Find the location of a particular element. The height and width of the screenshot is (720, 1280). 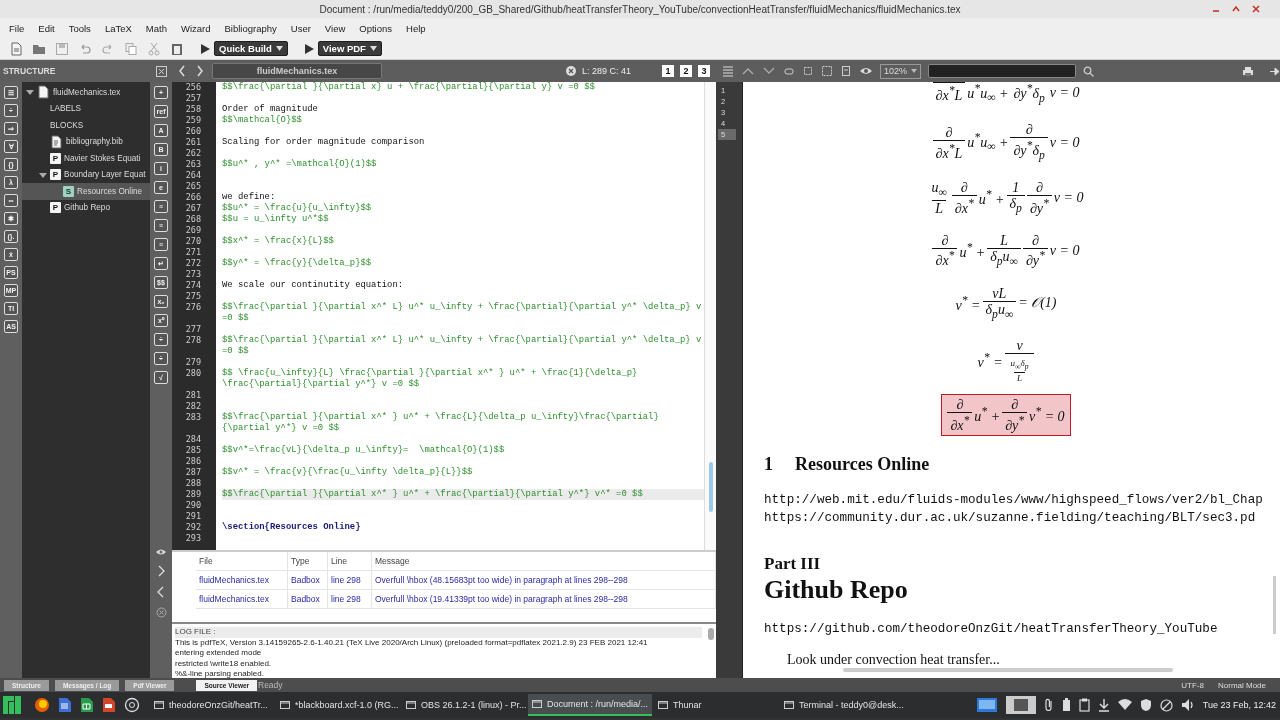

list-icon is located at coordinates (728, 71).